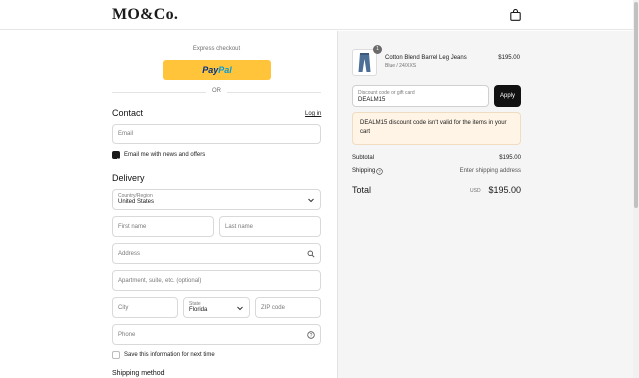  What do you see at coordinates (169, 355) in the screenshot?
I see `save-info-label: Save this information for next time` at bounding box center [169, 355].